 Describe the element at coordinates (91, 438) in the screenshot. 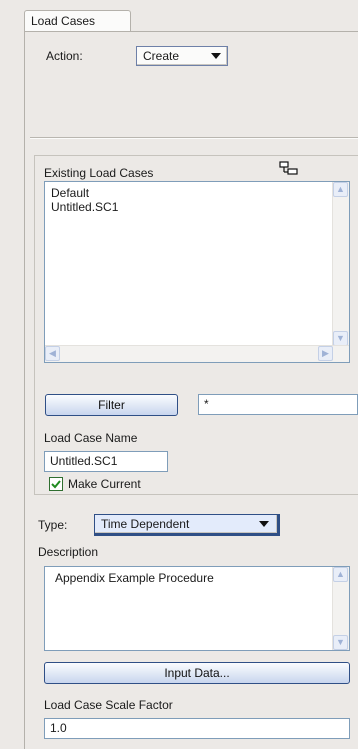

I see `load-case-name-label: Load Case Name` at that location.